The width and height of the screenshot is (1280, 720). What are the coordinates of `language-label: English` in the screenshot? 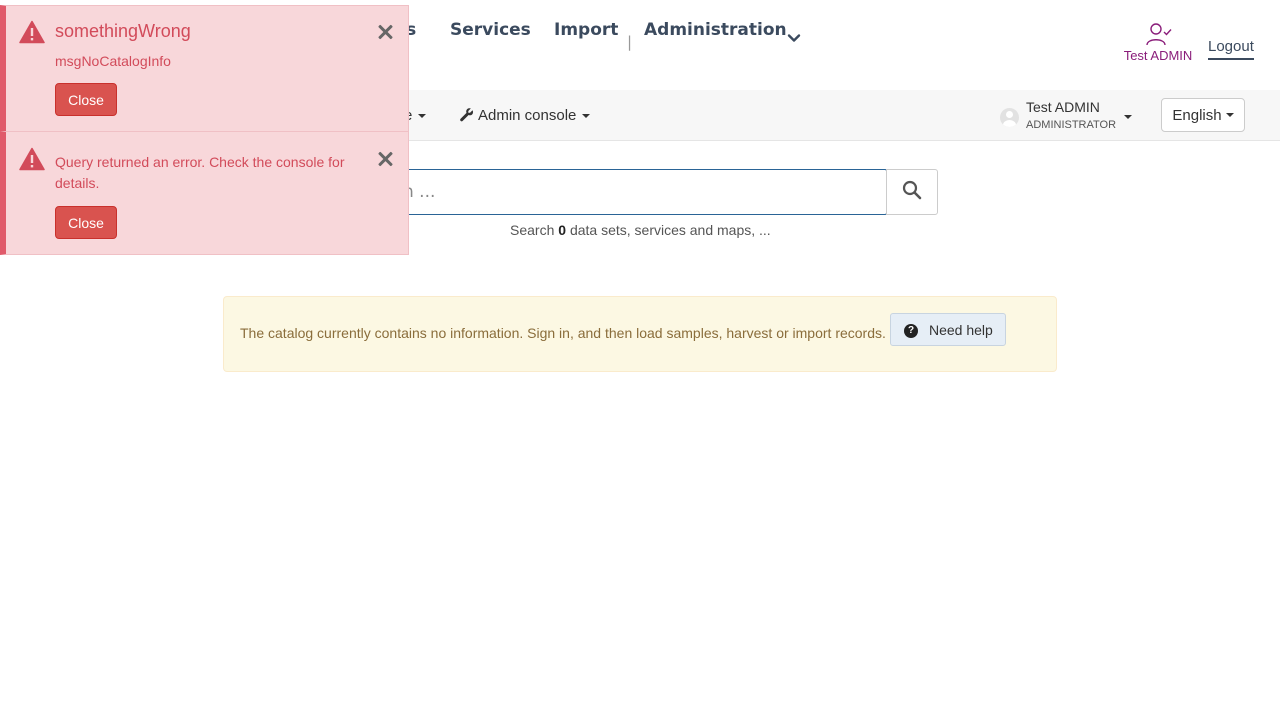 It's located at (1197, 115).